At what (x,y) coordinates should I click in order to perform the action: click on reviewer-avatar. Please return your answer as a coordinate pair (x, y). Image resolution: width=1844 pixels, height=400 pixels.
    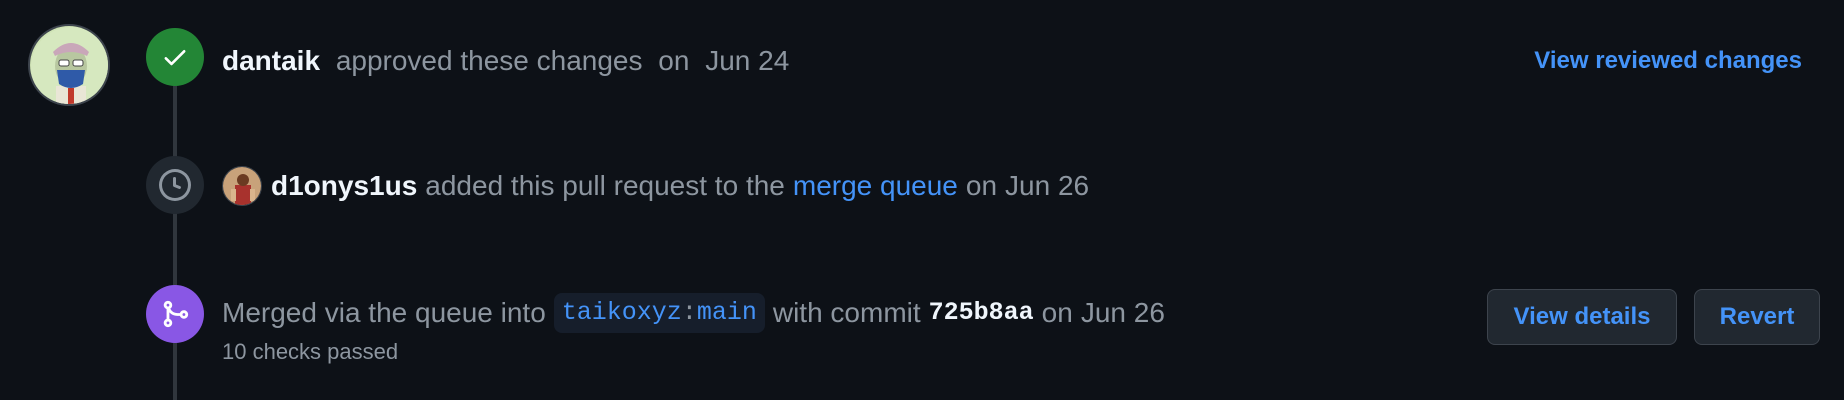
    Looking at the image, I should click on (69, 65).